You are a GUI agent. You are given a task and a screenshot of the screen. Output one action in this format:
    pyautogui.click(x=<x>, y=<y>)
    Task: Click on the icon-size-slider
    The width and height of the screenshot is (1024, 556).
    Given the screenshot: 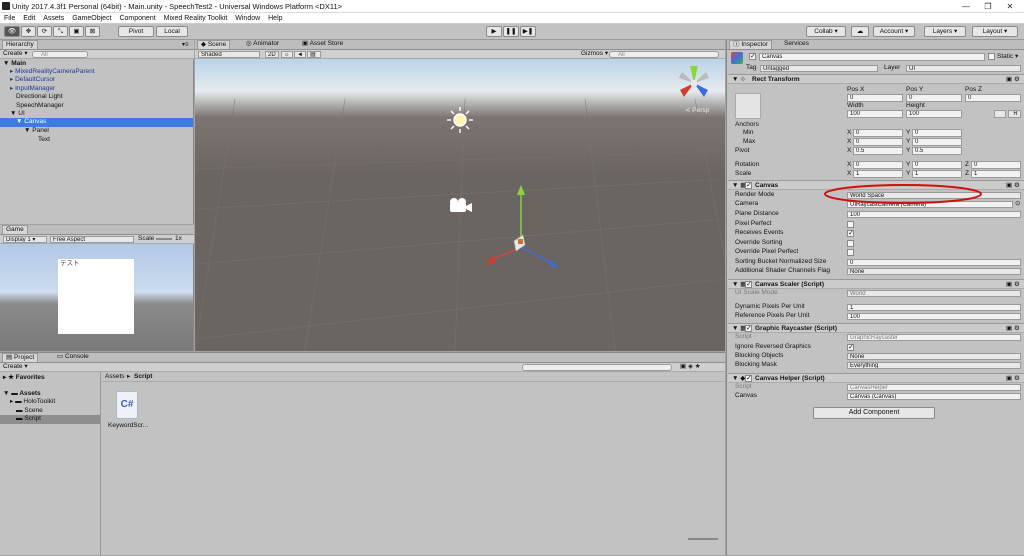 What is the action you would take?
    pyautogui.click(x=703, y=539)
    